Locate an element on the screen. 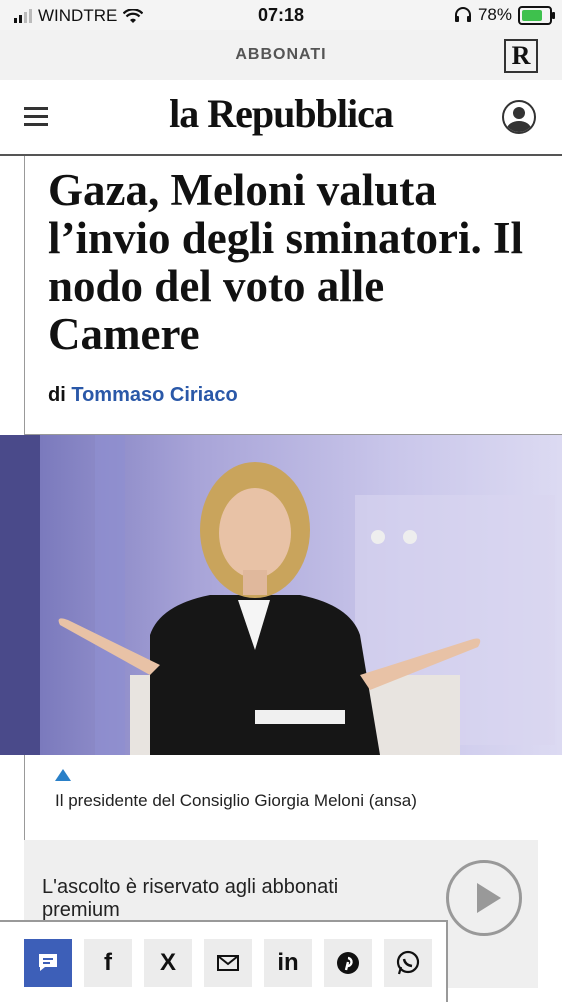 This screenshot has width=562, height=1002. subscription-bar: ABBONATI R is located at coordinates (281, 55).